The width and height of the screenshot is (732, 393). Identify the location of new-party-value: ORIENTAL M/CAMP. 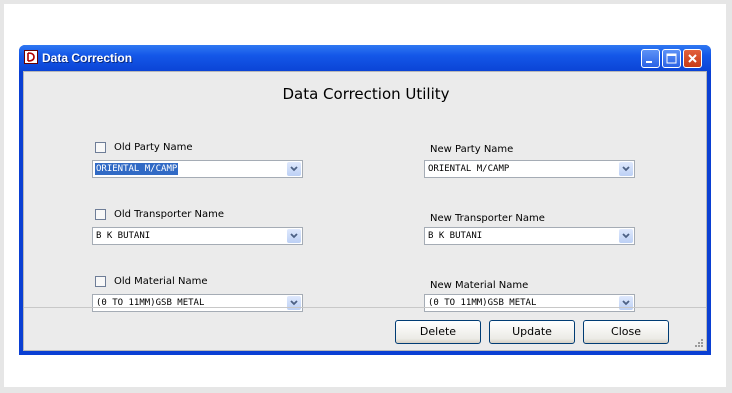
(469, 169).